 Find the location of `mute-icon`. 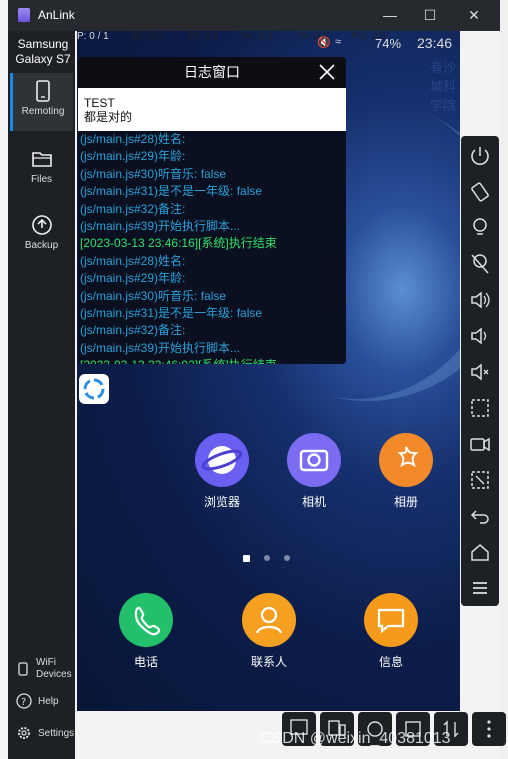

mute-icon is located at coordinates (480, 372).